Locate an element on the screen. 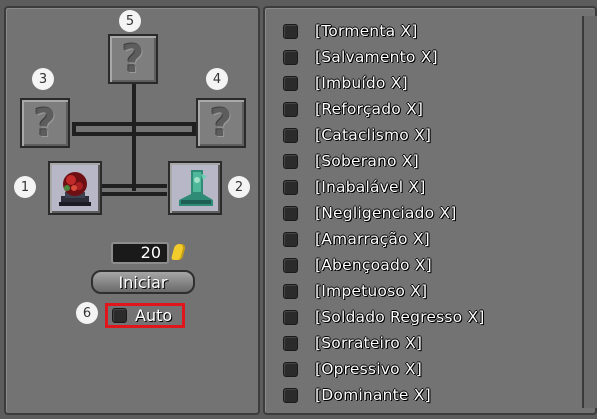 The image size is (597, 419). gold-coin-icon is located at coordinates (178, 252).